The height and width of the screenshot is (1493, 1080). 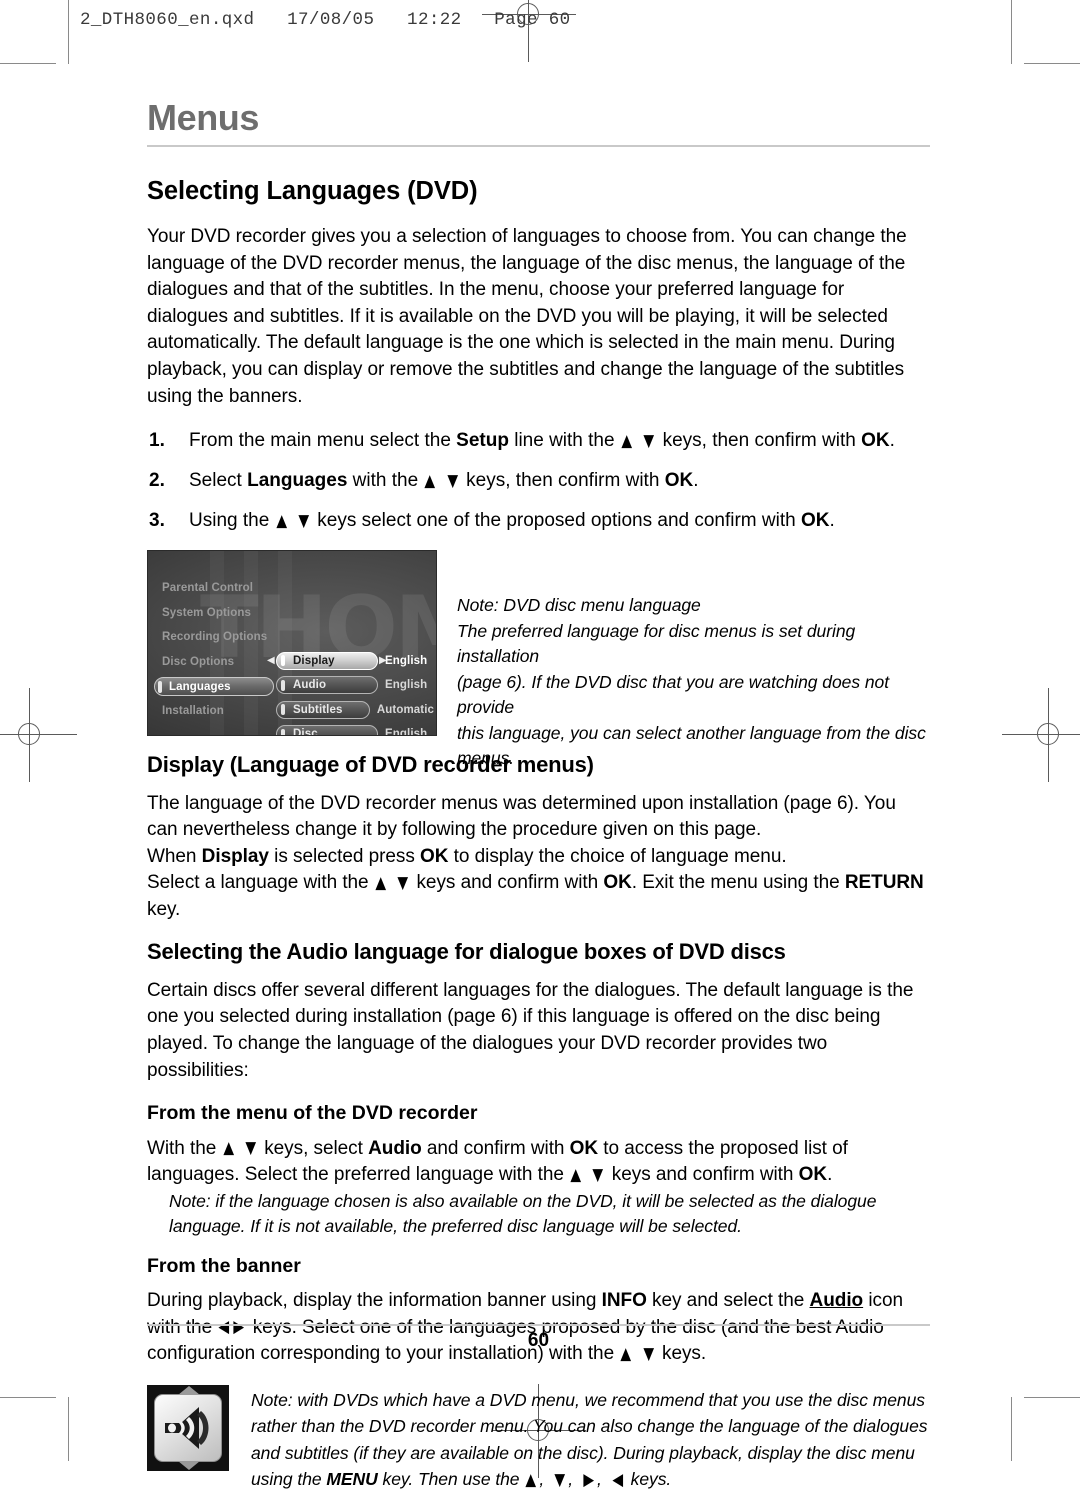 What do you see at coordinates (174, 856) in the screenshot?
I see `display-p2-a: When` at bounding box center [174, 856].